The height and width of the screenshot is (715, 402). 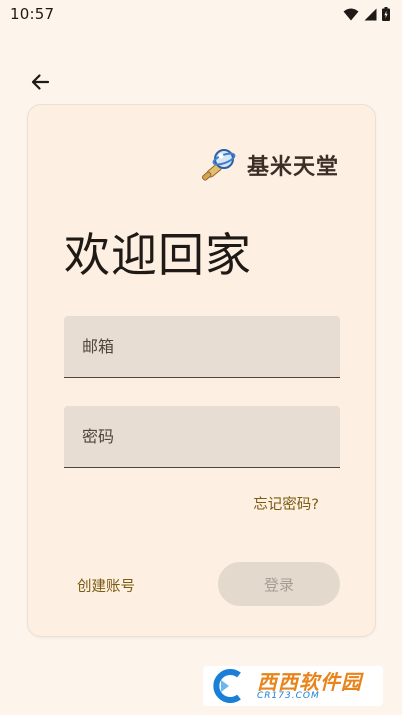 I want to click on status-time: 10:57, so click(x=32, y=14).